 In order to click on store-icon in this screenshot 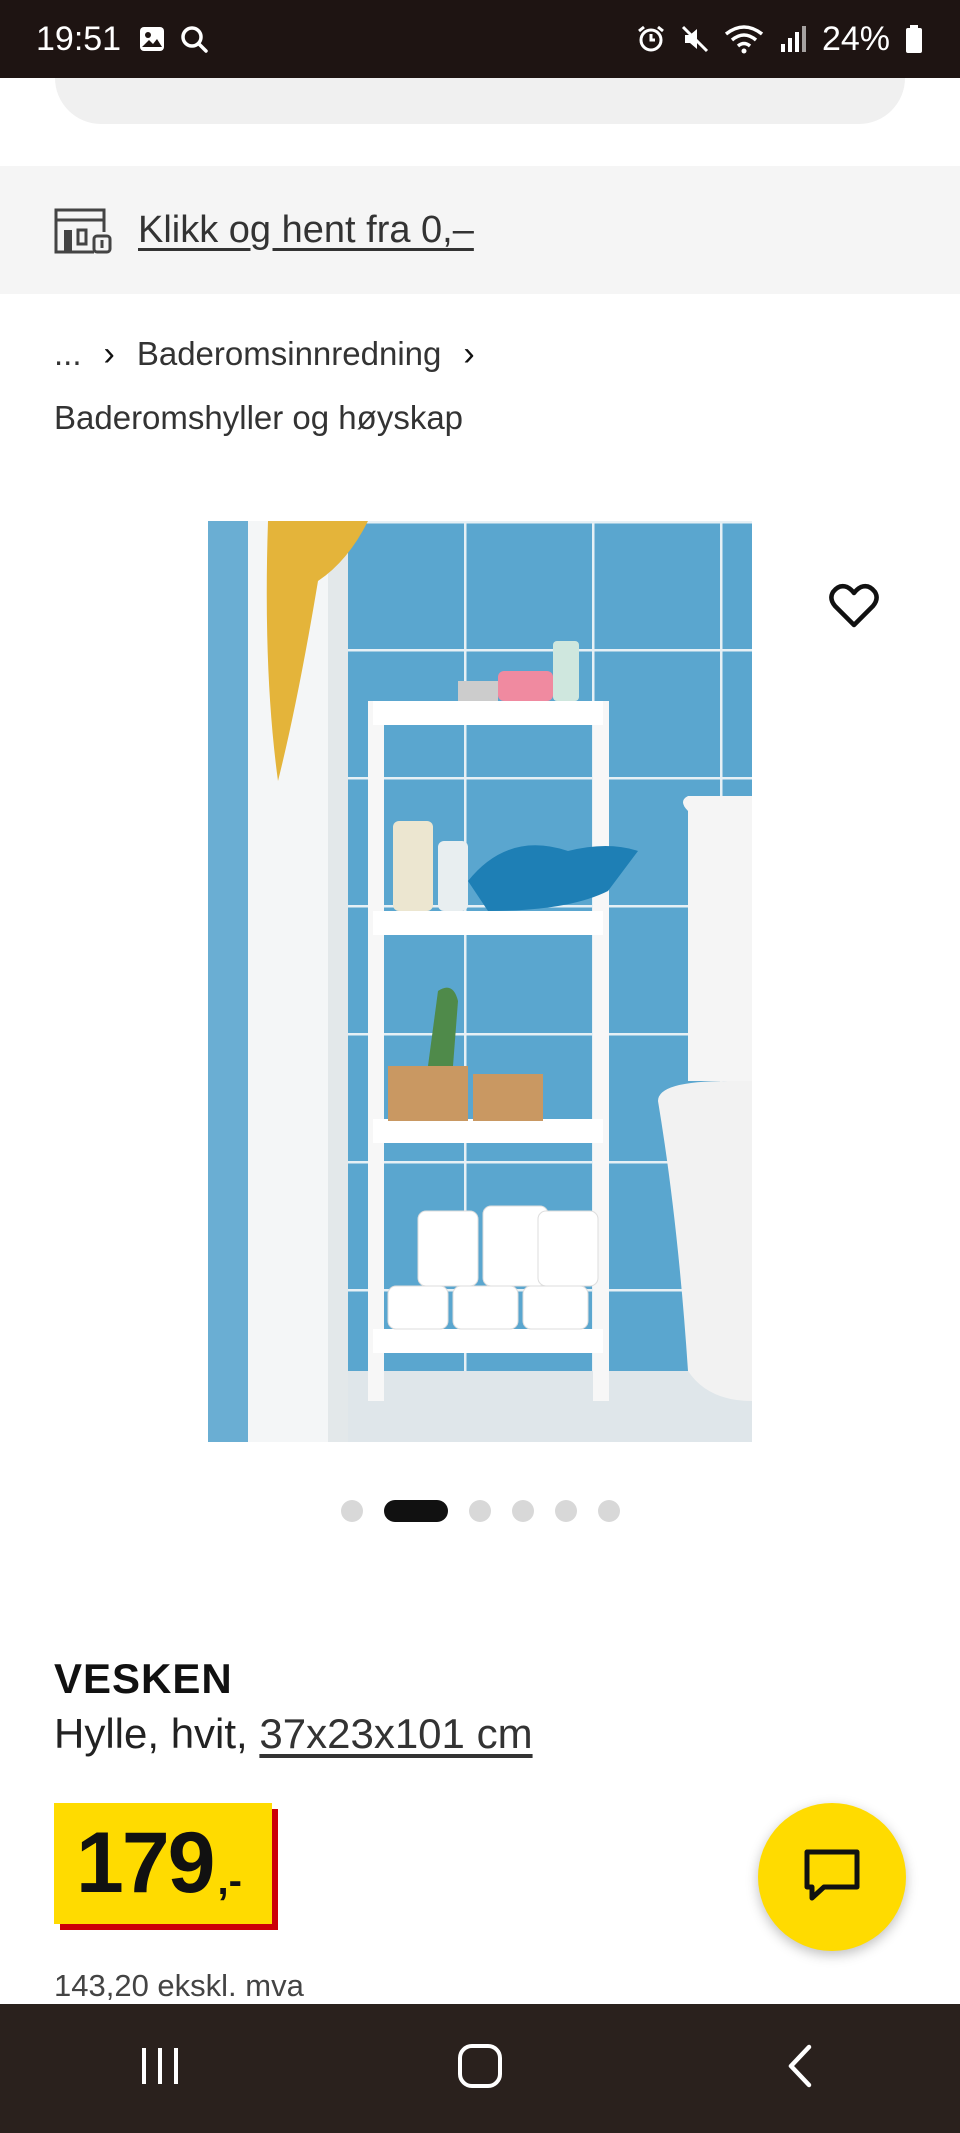, I will do `click(84, 230)`.